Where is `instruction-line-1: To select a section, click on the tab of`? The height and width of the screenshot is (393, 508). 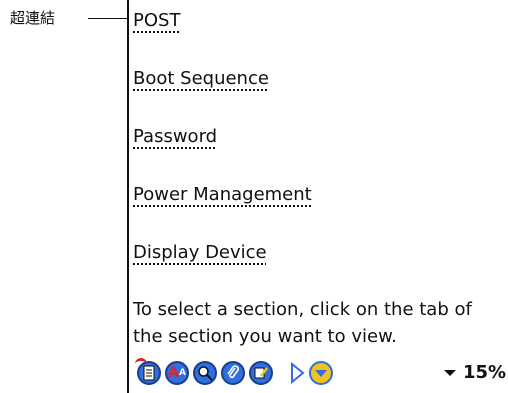
instruction-line-1: To select a section, click on the tab of is located at coordinates (302, 309).